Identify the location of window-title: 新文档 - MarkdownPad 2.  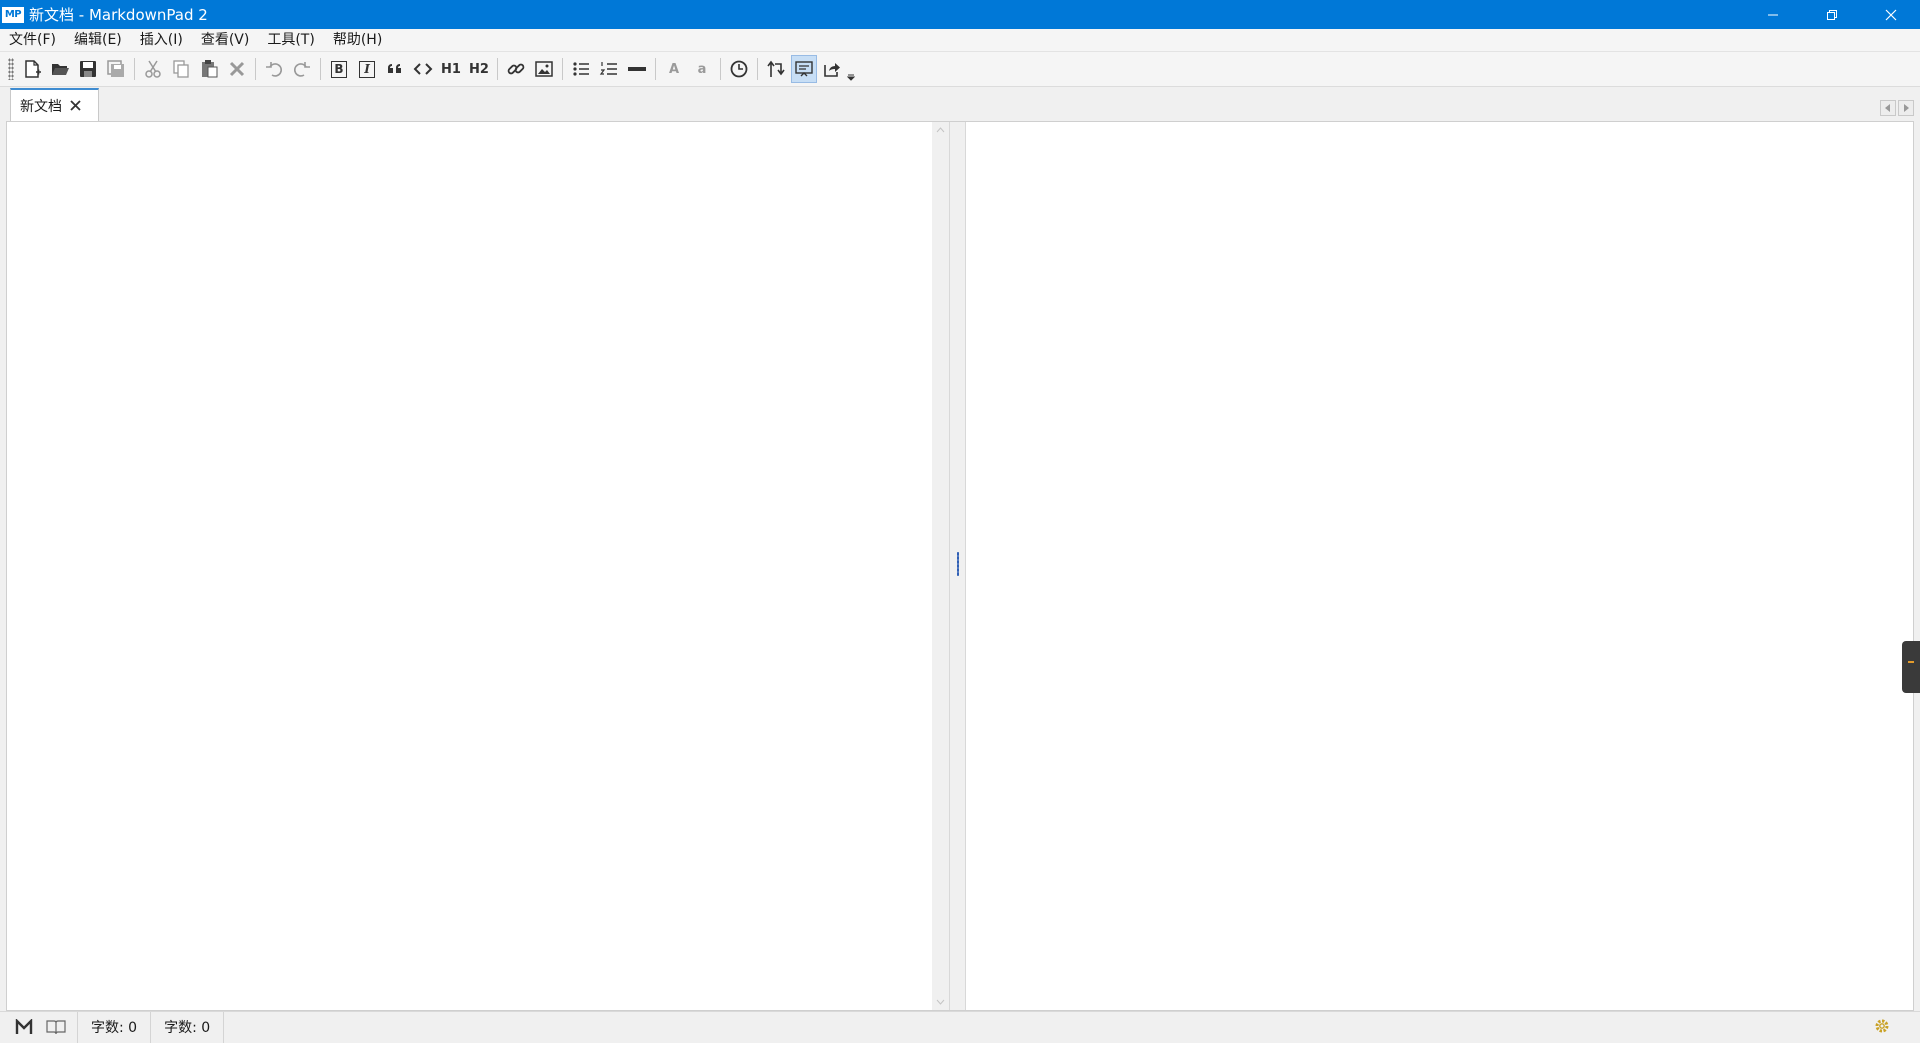
(118, 15).